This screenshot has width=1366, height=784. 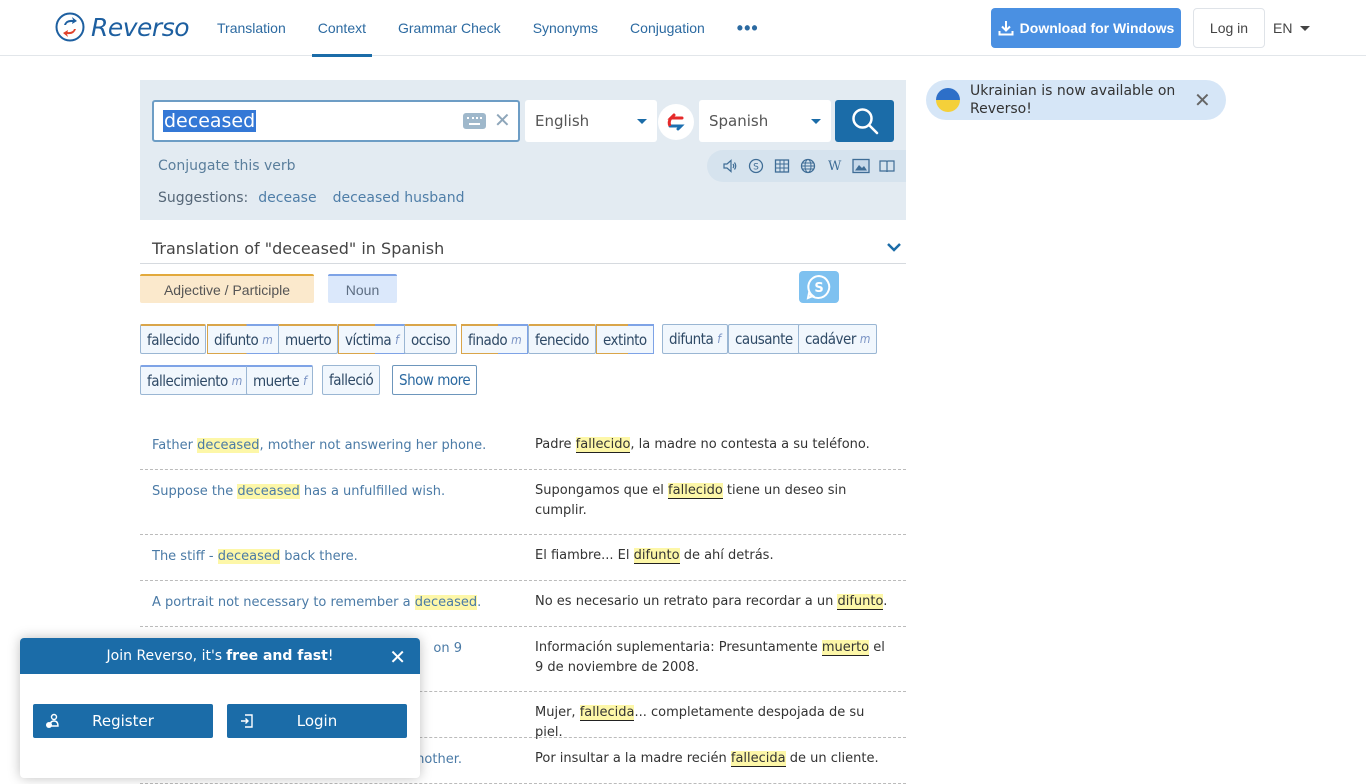 What do you see at coordinates (373, 445) in the screenshot?
I see `sentence-text: , mother not answering her phone.` at bounding box center [373, 445].